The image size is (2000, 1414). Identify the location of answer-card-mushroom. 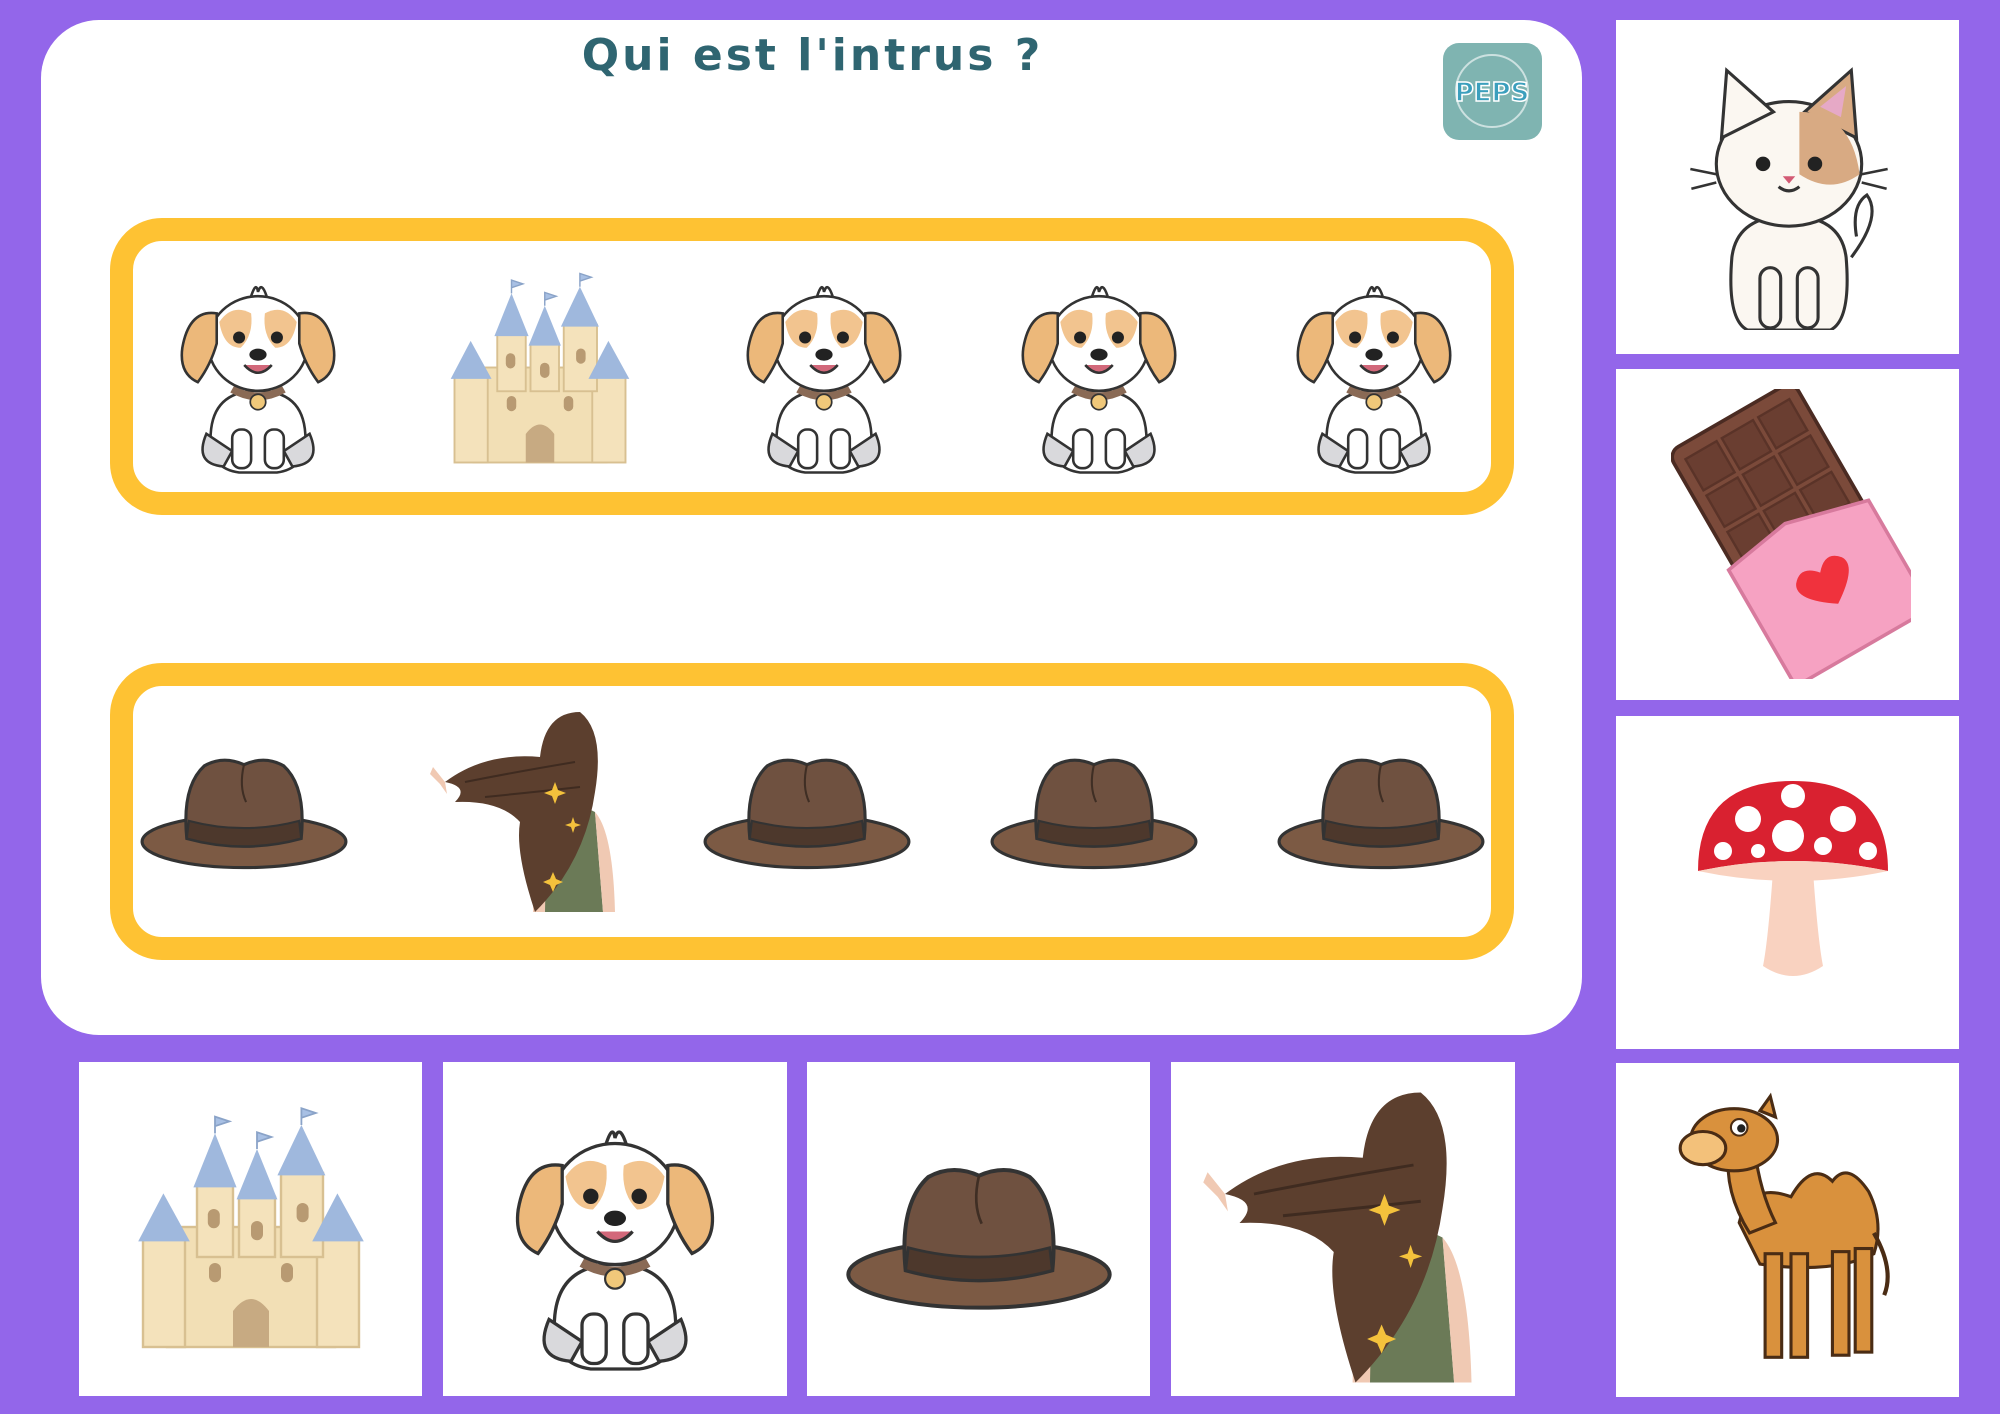
(1787, 882).